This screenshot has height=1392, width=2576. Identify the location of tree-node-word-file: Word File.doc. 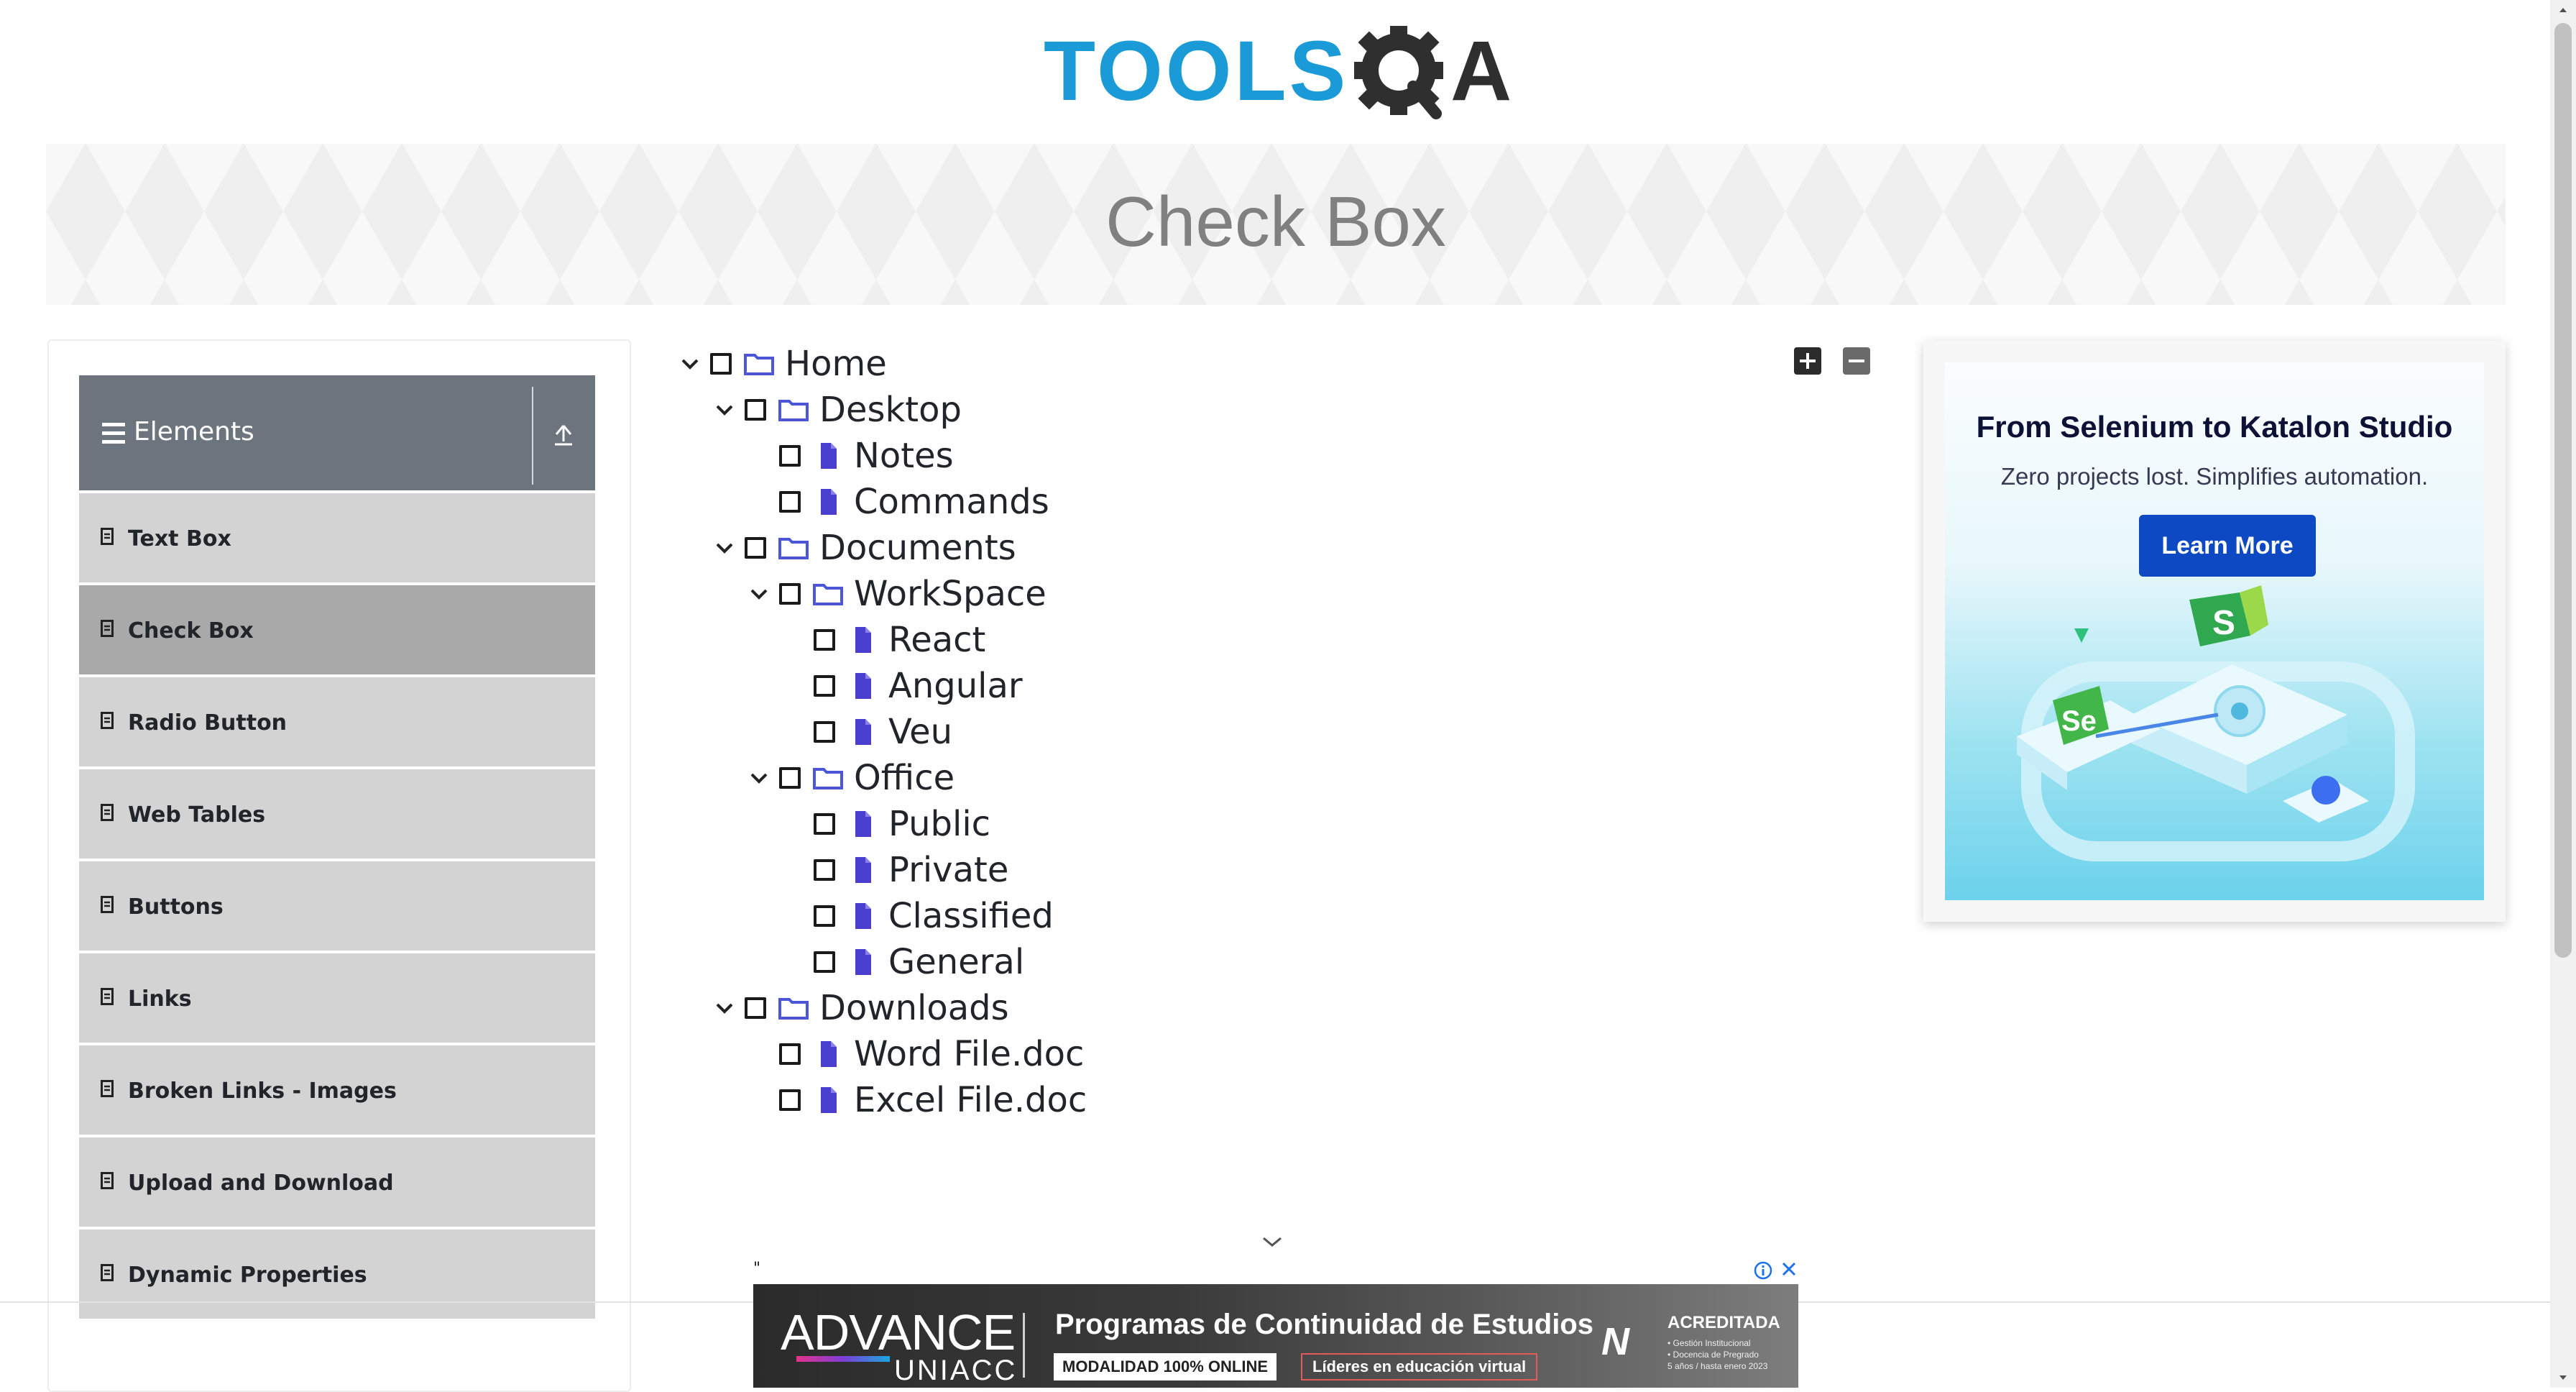
(928, 1054).